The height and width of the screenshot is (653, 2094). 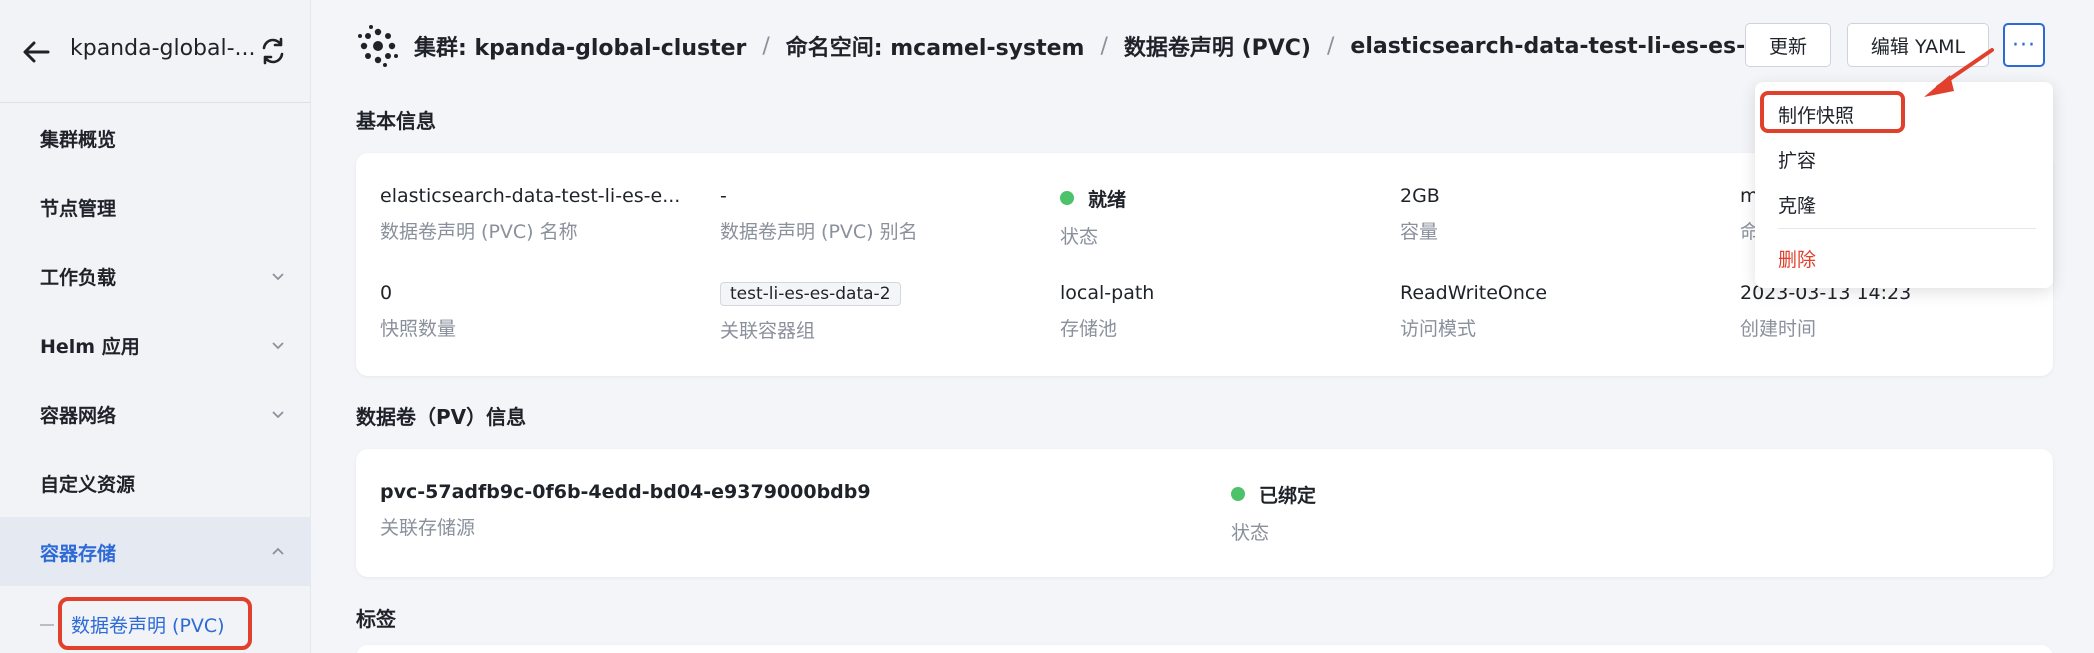 What do you see at coordinates (1907, 228) in the screenshot?
I see `menu-divider` at bounding box center [1907, 228].